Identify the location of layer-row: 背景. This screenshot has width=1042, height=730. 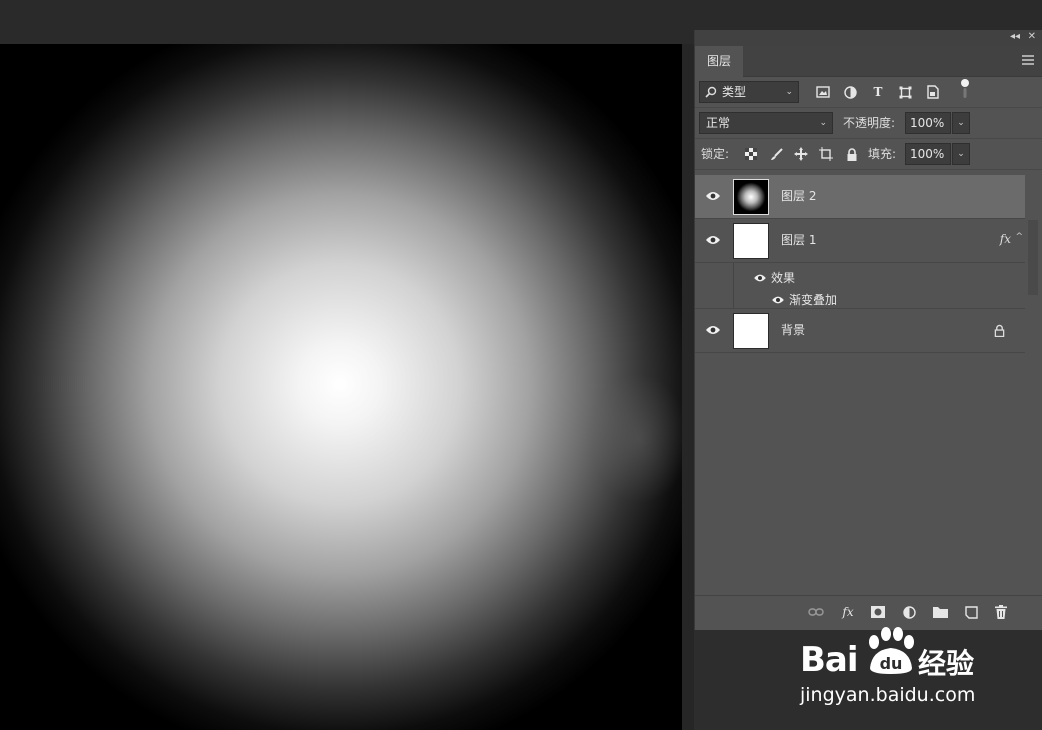
(860, 331).